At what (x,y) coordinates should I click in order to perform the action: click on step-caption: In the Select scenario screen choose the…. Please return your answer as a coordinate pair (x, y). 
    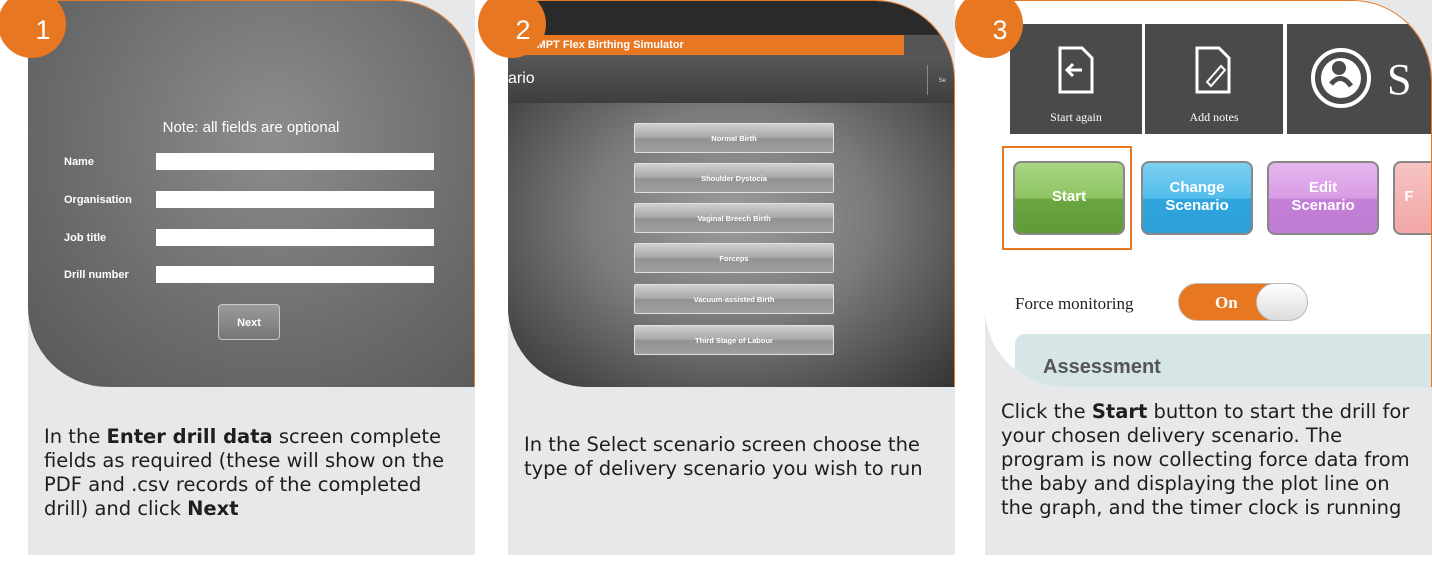
    Looking at the image, I should click on (723, 456).